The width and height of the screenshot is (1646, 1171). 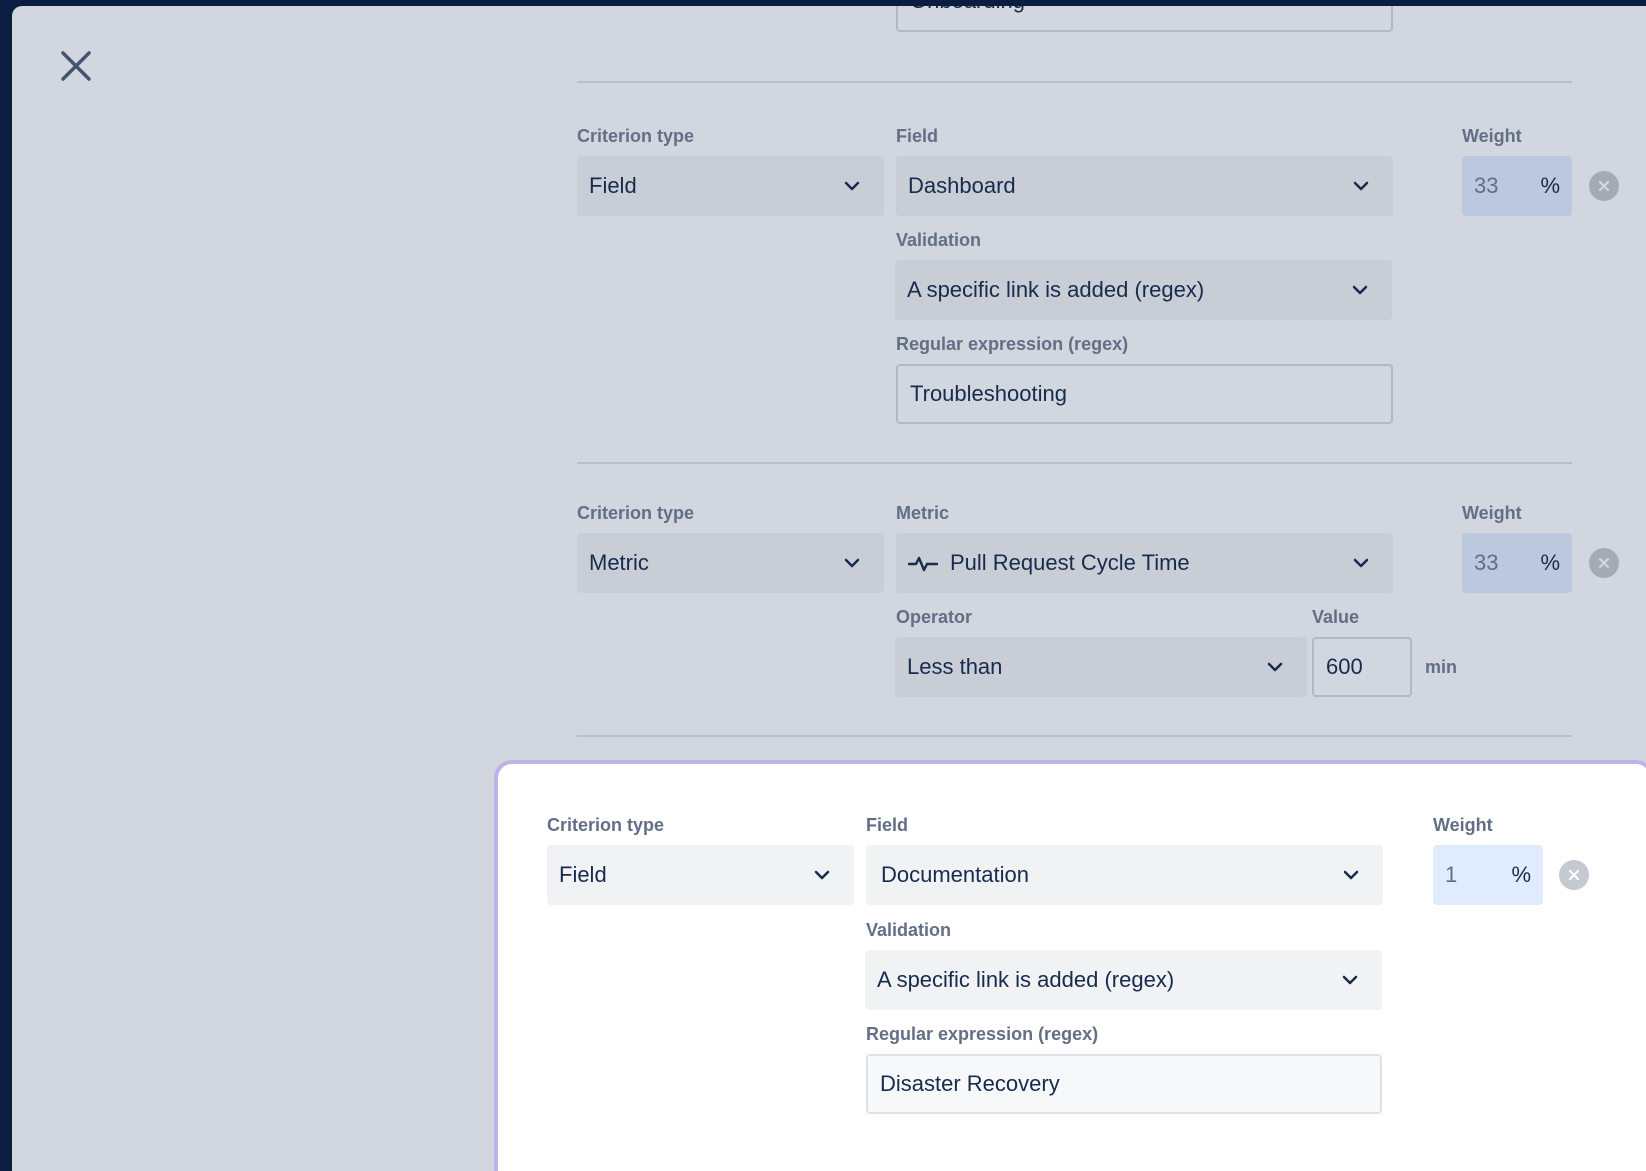 What do you see at coordinates (1144, 186) in the screenshot?
I see `field-select: Dashboard` at bounding box center [1144, 186].